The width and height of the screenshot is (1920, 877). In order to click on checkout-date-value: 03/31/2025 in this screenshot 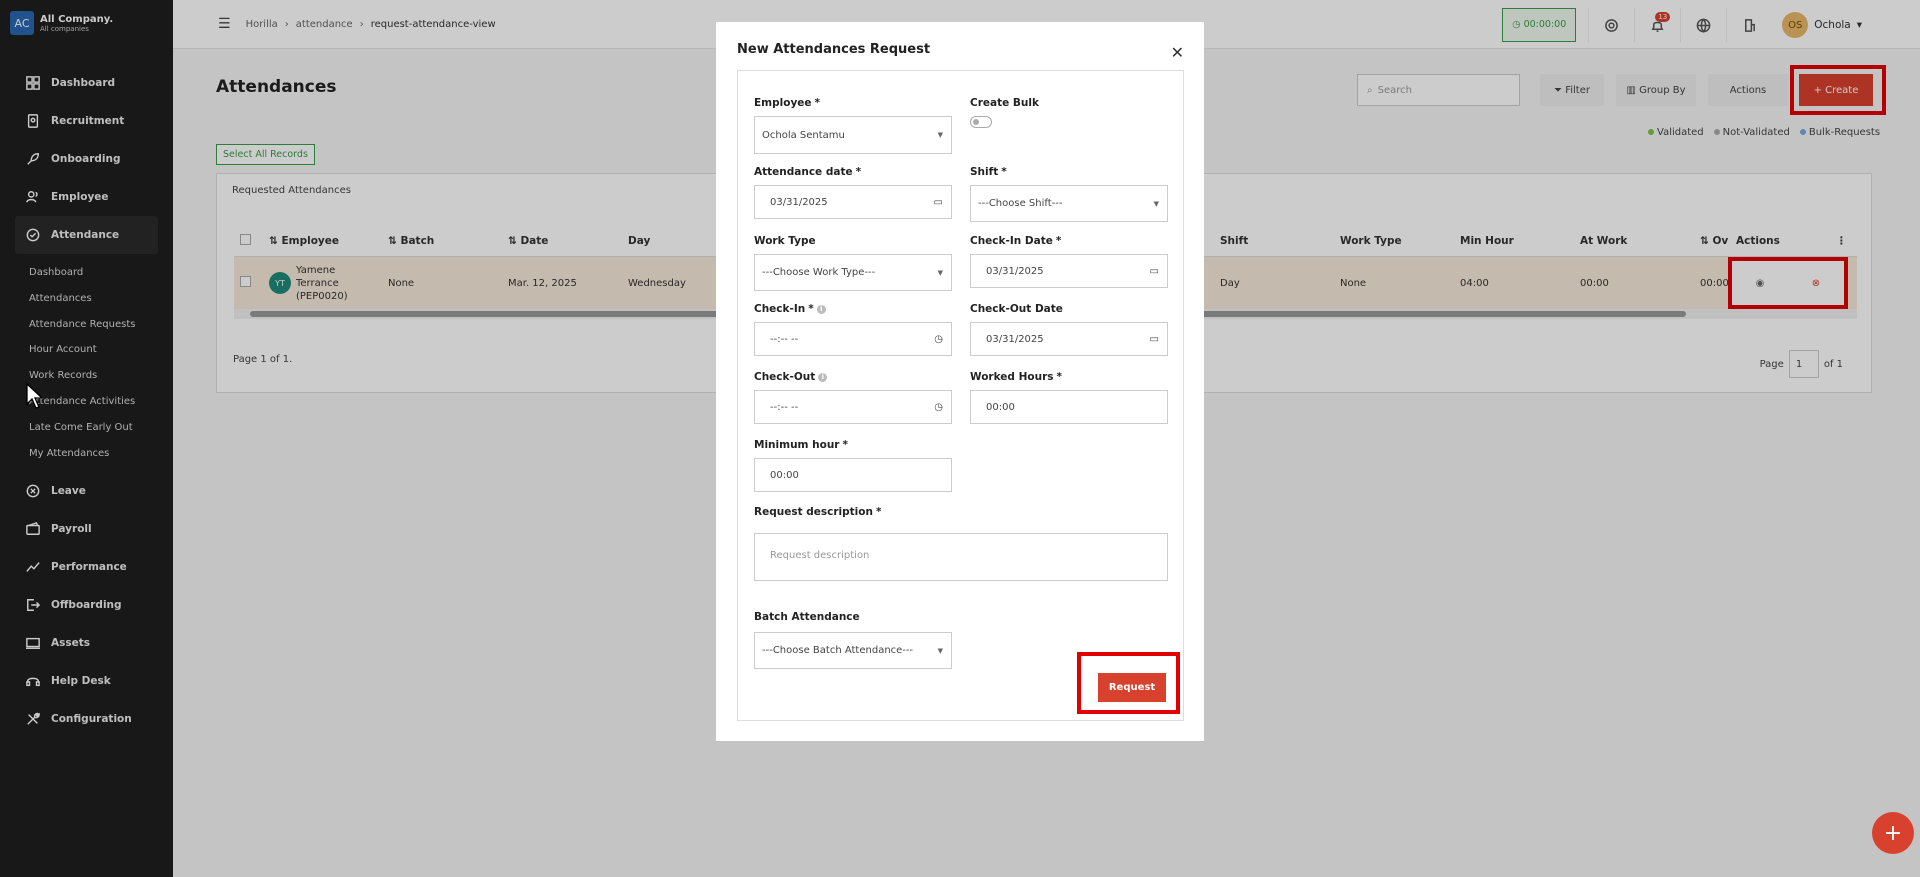, I will do `click(1015, 339)`.